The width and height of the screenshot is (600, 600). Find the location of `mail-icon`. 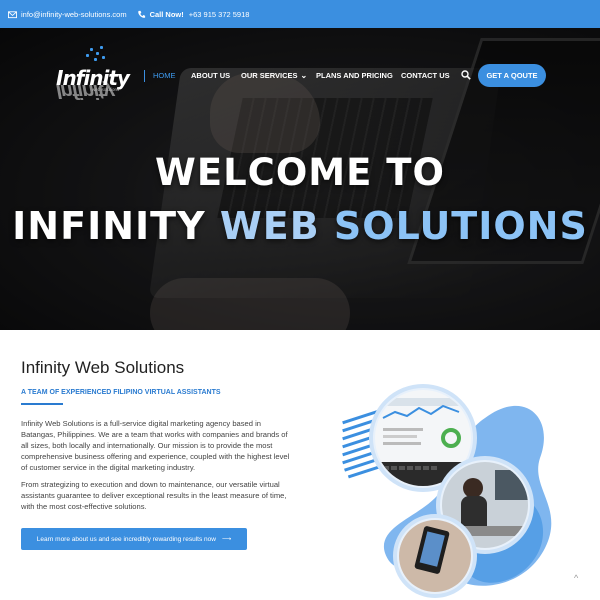

mail-icon is located at coordinates (12, 14).